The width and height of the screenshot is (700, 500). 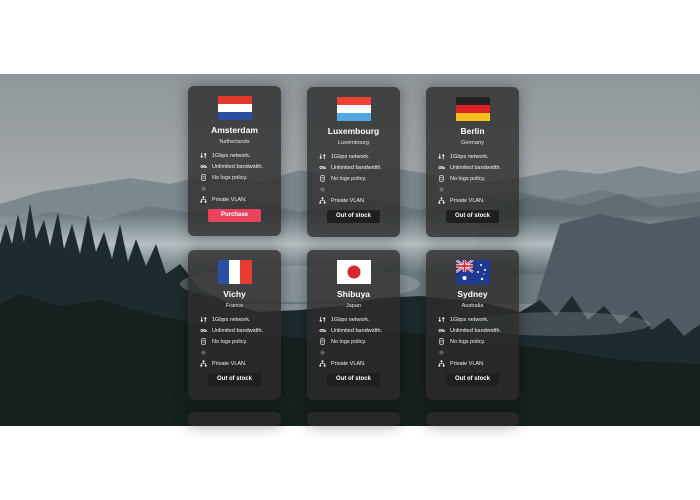 I want to click on server-country: France, so click(x=234, y=306).